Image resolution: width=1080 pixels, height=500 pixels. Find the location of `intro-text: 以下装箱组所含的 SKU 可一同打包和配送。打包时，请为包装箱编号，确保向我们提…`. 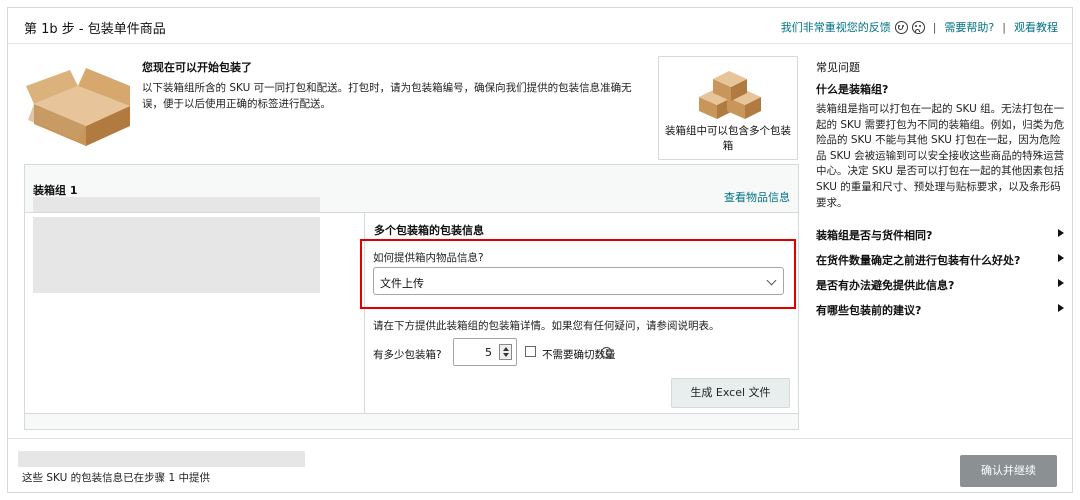

intro-text: 以下装箱组所含的 SKU 可一同打包和配送。打包时，请为包装箱编号，确保向我们提… is located at coordinates (387, 96).